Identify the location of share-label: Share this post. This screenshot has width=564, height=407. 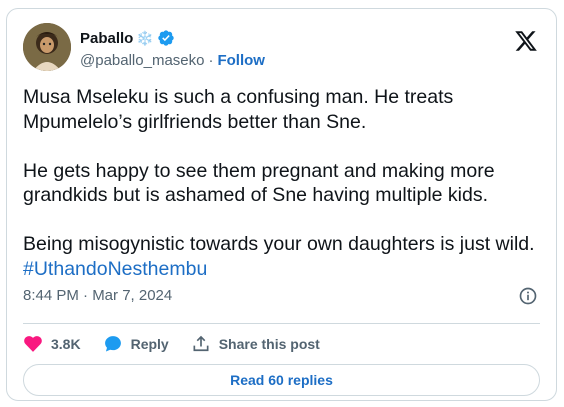
(269, 344).